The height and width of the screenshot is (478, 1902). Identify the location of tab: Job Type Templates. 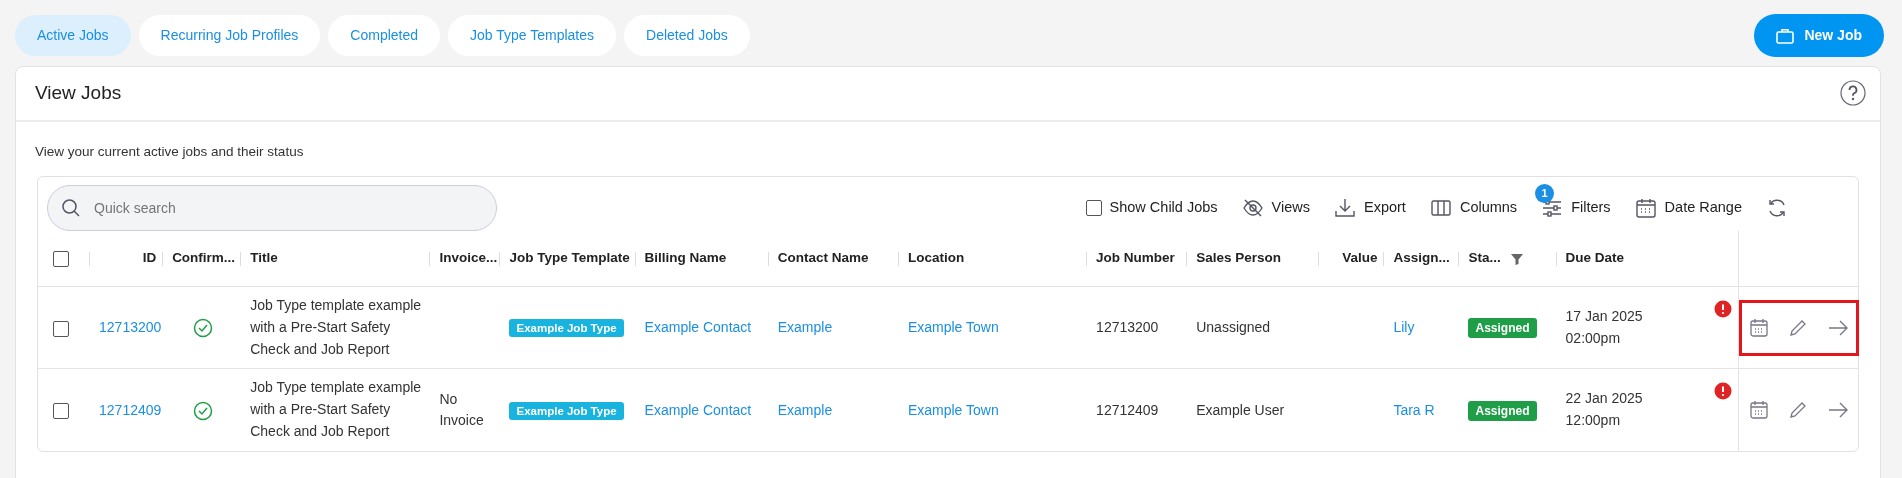
(532, 35).